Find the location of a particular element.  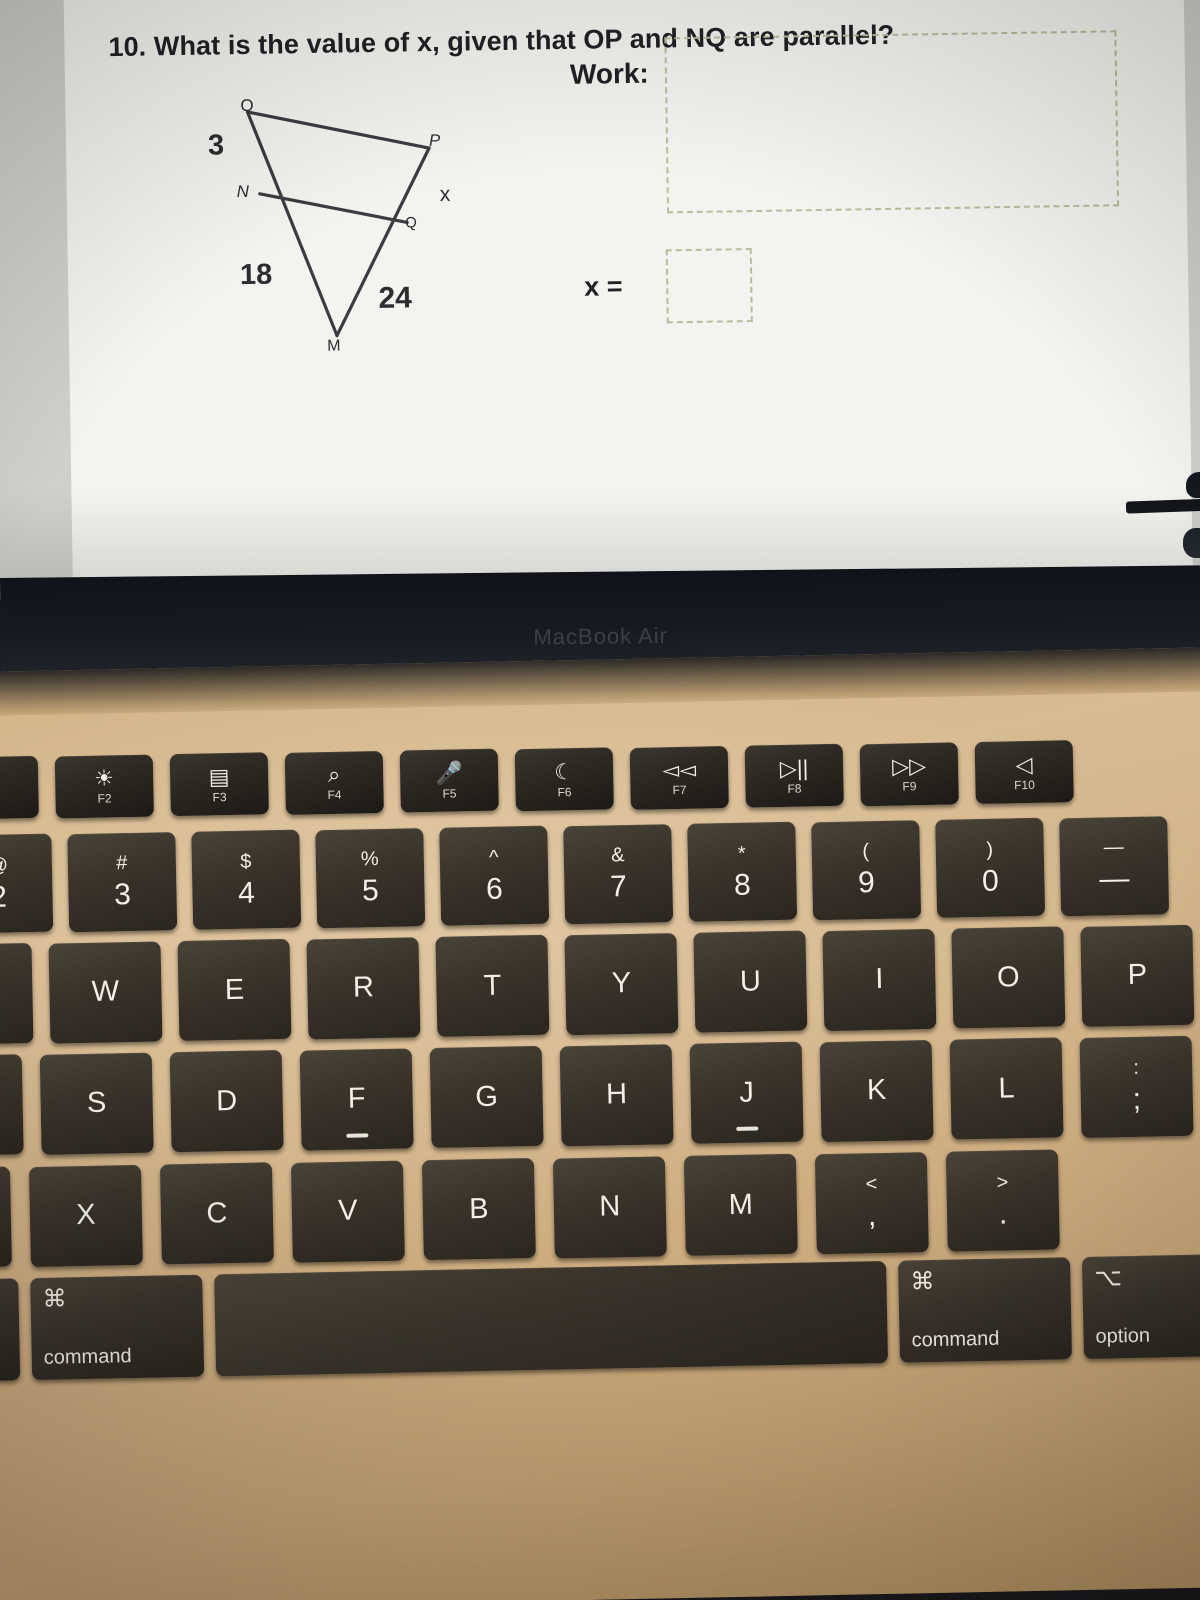

0-primary-label: 0 is located at coordinates (990, 881).